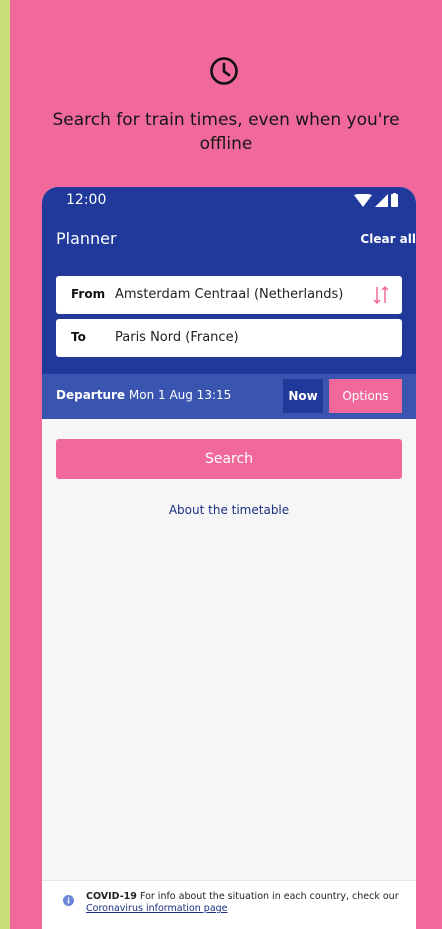 This screenshot has height=929, width=442. I want to click on from-label: From, so click(88, 294).